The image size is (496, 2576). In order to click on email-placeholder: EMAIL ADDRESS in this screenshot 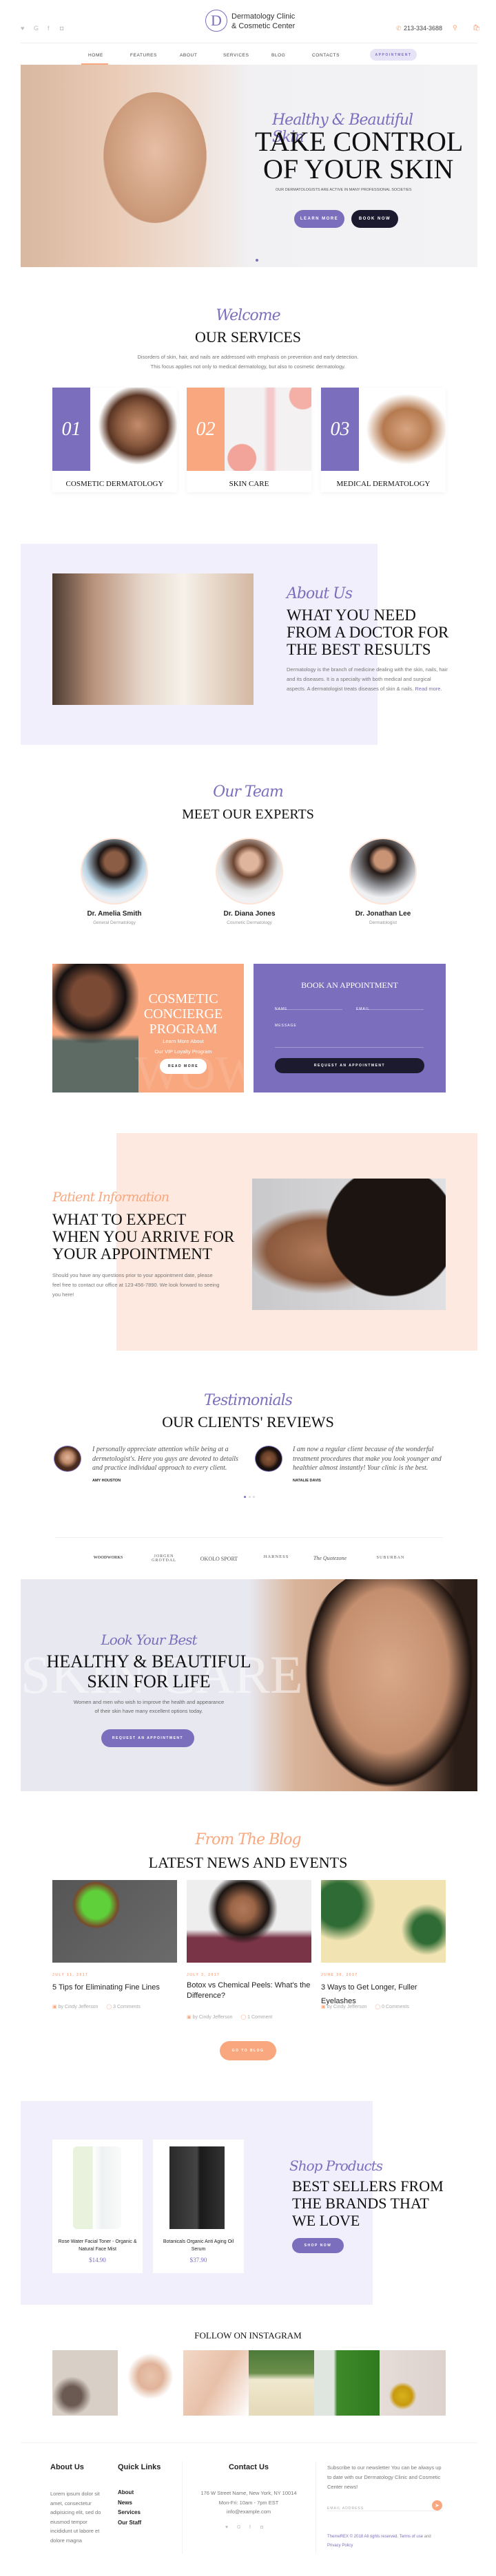, I will do `click(345, 2509)`.